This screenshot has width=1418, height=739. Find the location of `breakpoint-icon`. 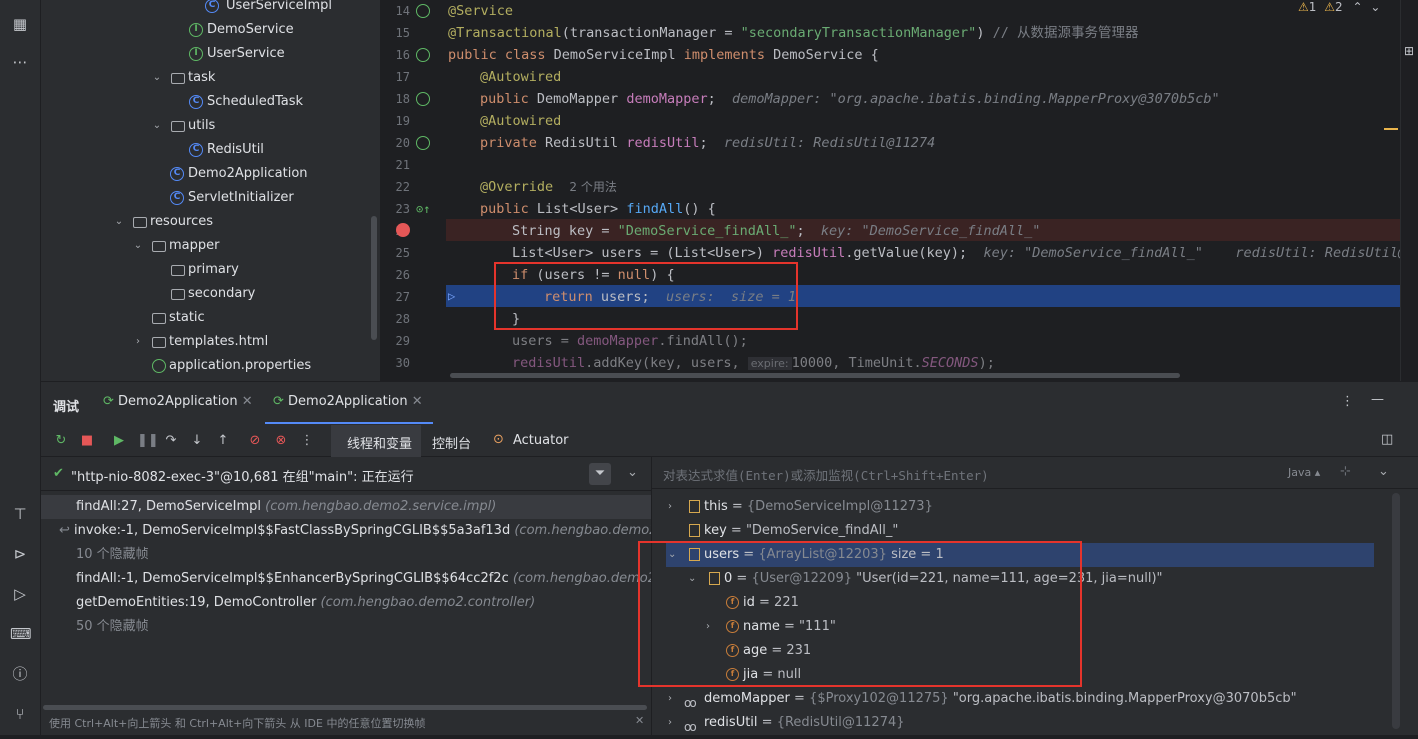

breakpoint-icon is located at coordinates (403, 230).